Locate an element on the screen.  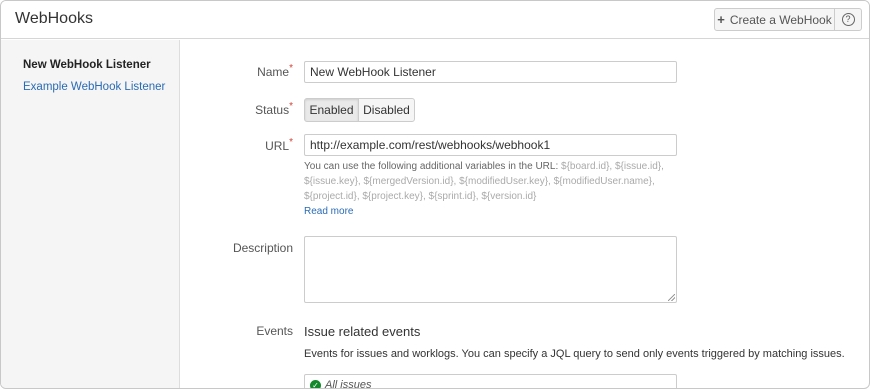
events-label: Events is located at coordinates (274, 331).